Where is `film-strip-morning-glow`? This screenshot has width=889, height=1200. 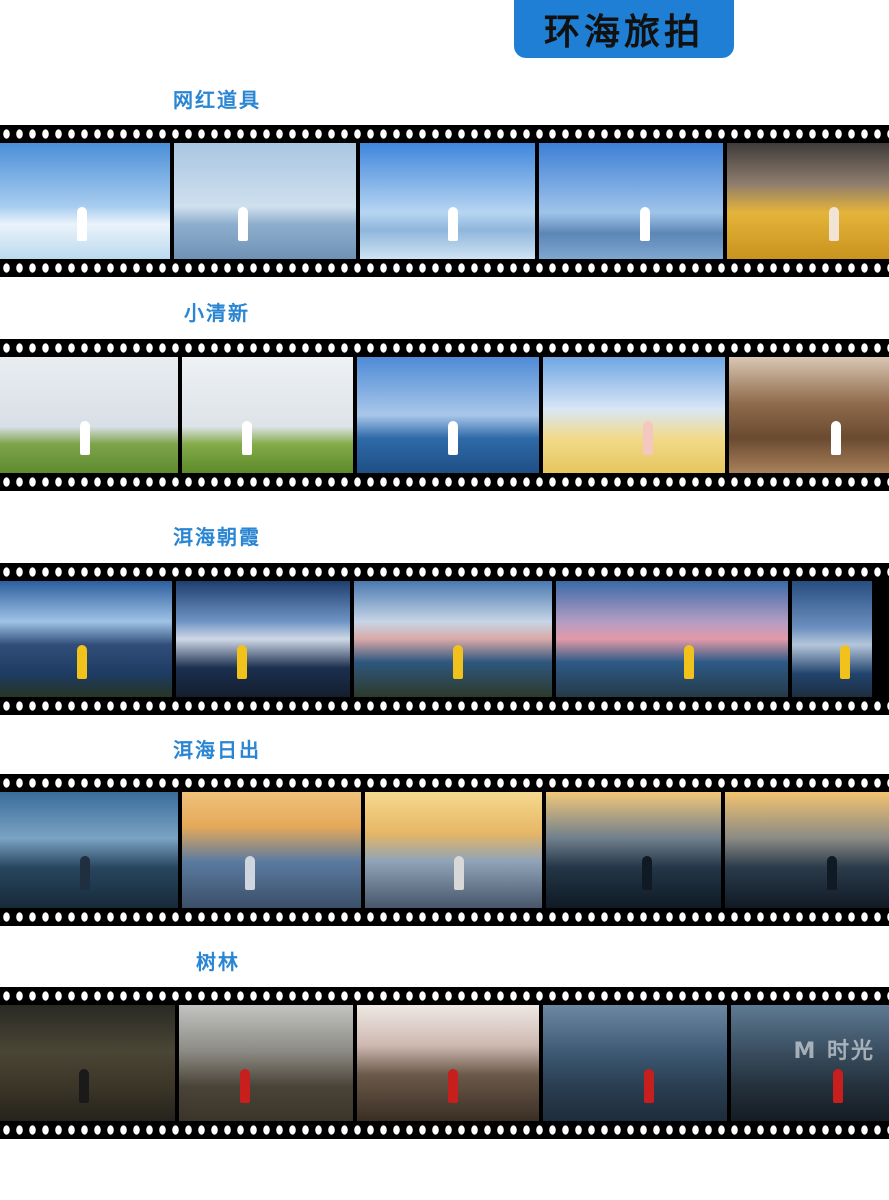 film-strip-morning-glow is located at coordinates (444, 639).